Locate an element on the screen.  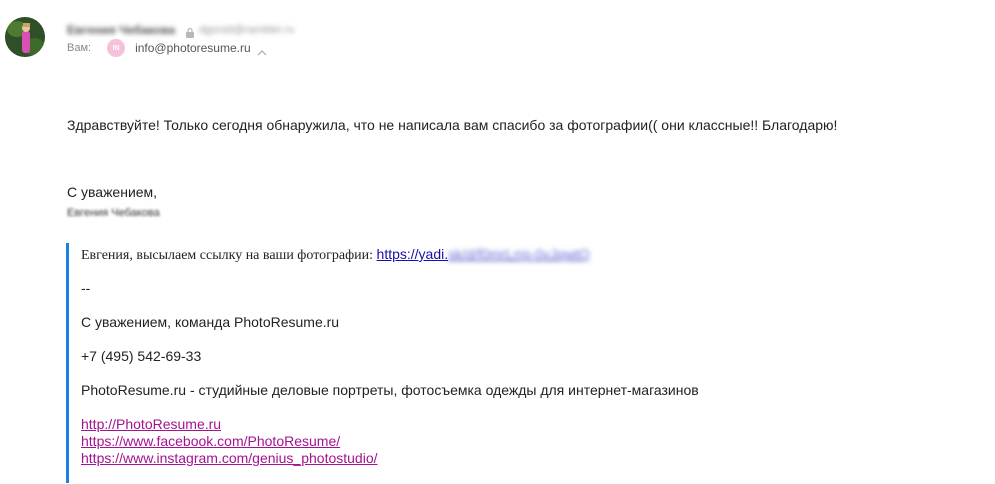
quote-phone: +7 (495) 542-69-33 is located at coordinates (141, 356).